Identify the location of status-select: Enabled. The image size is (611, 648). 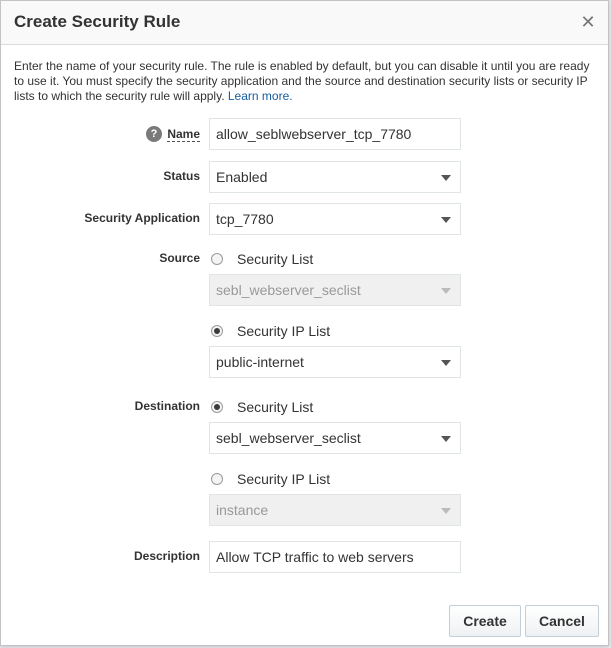
(335, 177).